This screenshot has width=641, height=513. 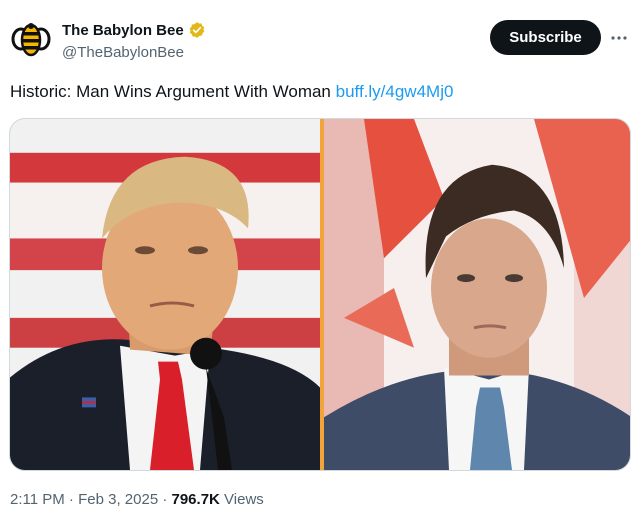 What do you see at coordinates (134, 52) in the screenshot?
I see `author-handle: @TheBabylonBee` at bounding box center [134, 52].